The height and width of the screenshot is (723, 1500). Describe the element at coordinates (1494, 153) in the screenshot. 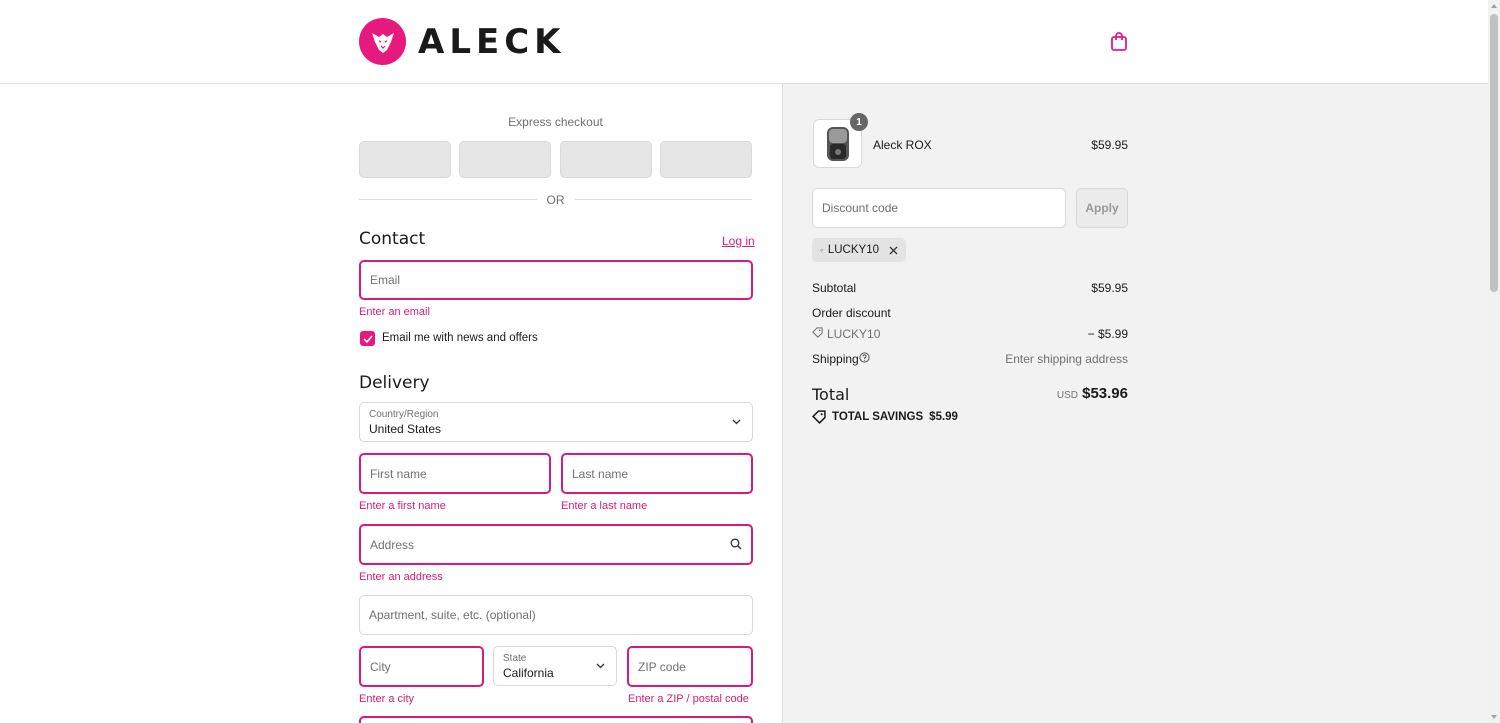

I see `scrollbar-thumb` at that location.